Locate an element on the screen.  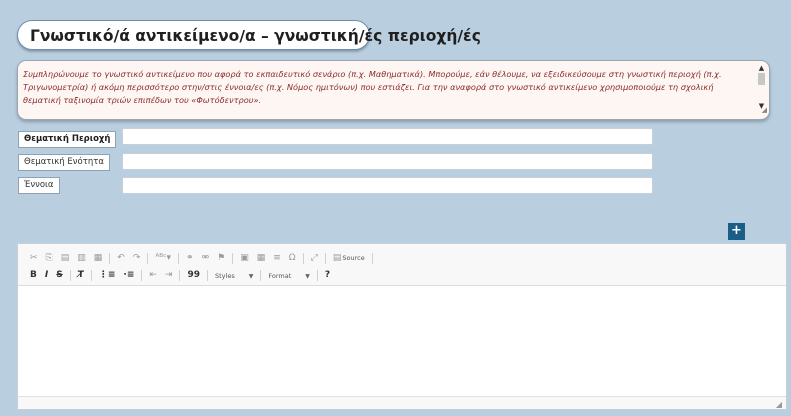
bold-button: B is located at coordinates (33, 275).